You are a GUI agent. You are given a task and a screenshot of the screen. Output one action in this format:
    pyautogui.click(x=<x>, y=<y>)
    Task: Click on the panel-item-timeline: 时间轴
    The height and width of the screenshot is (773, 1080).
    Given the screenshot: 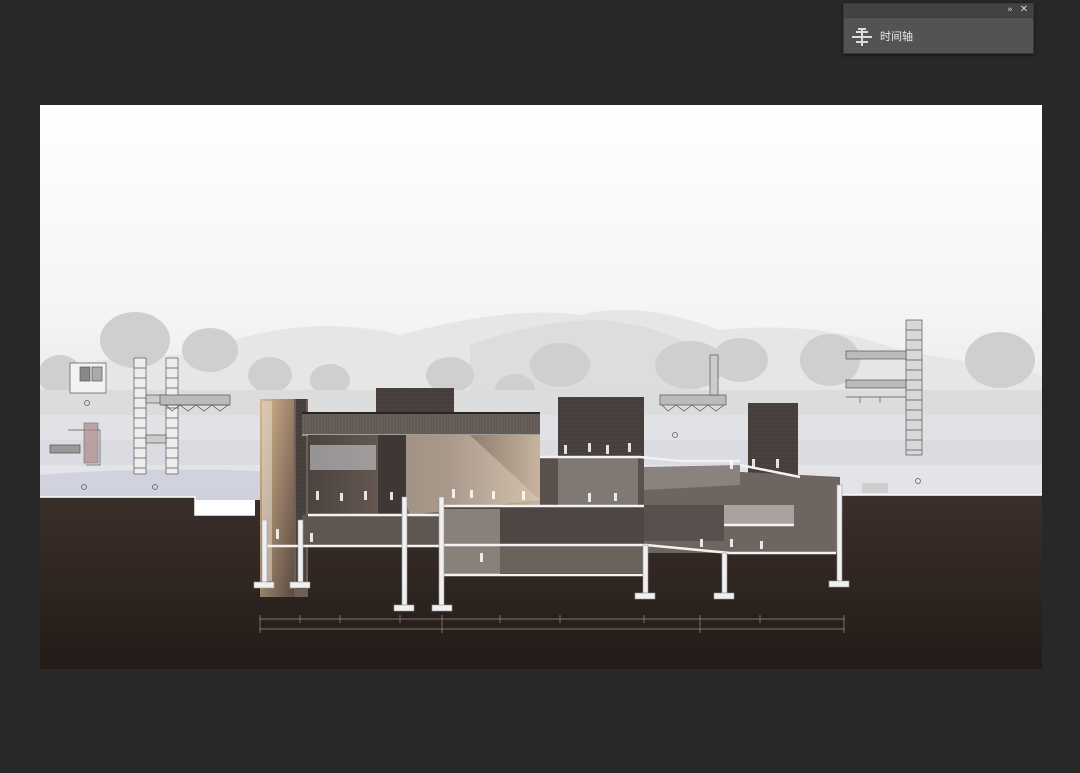 What is the action you would take?
    pyautogui.click(x=938, y=36)
    